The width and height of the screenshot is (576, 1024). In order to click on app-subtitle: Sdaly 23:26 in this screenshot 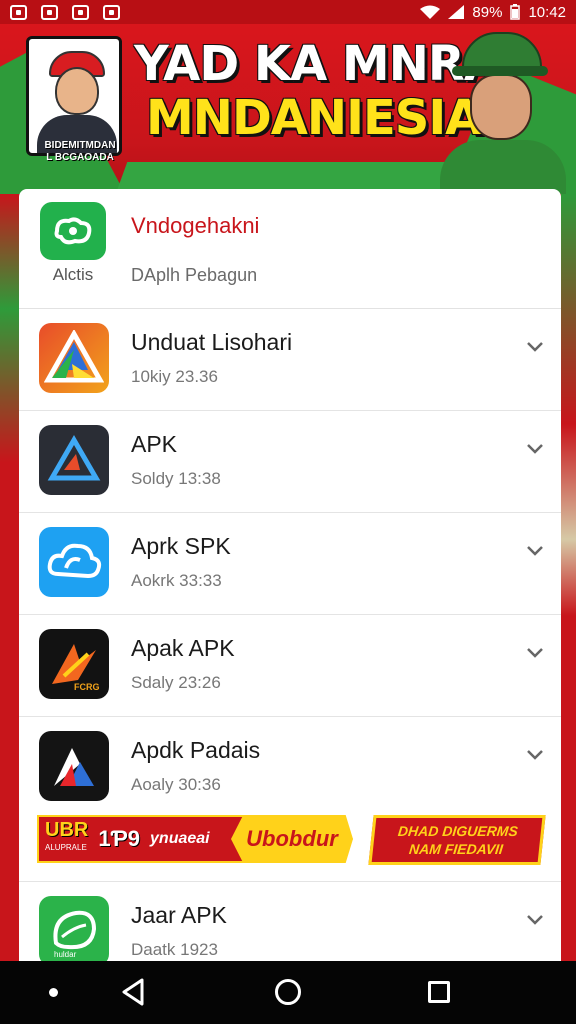, I will do `click(176, 682)`.